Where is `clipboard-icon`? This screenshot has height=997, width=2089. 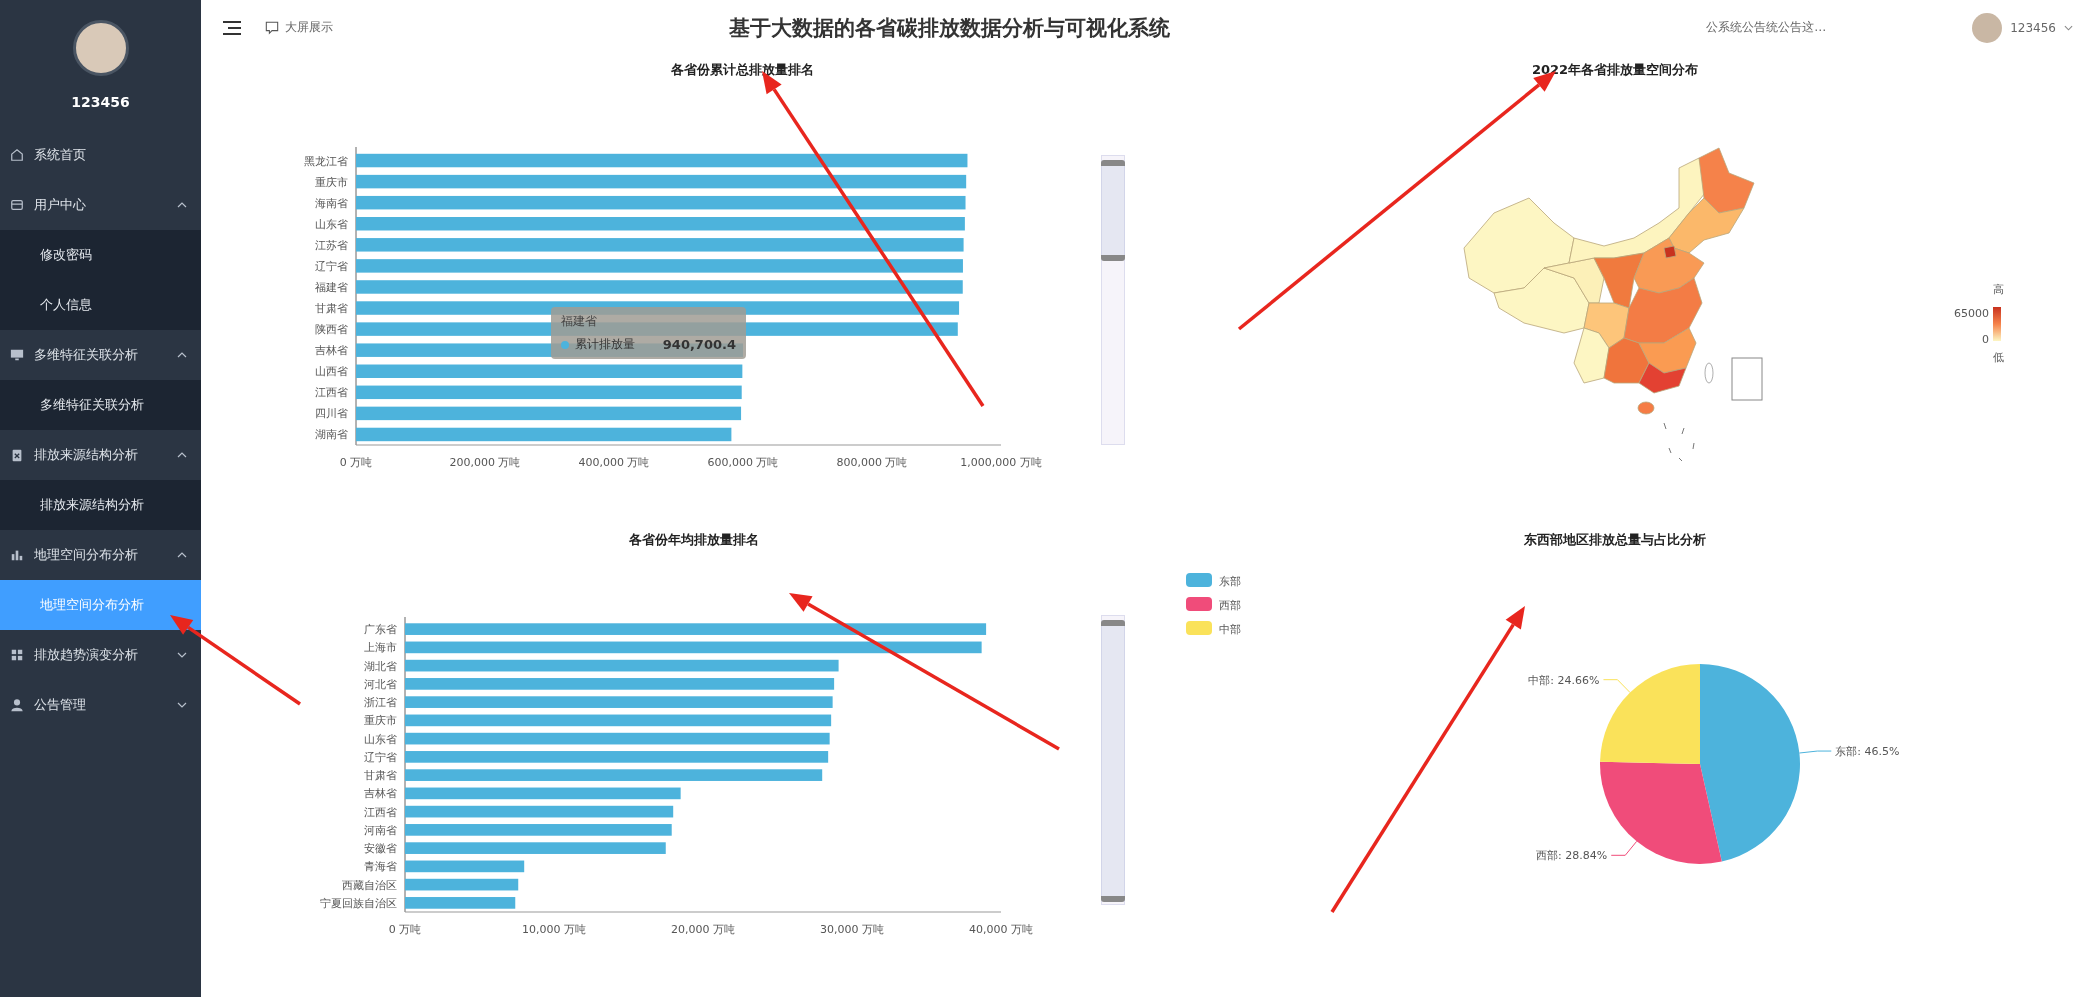
clipboard-icon is located at coordinates (17, 455).